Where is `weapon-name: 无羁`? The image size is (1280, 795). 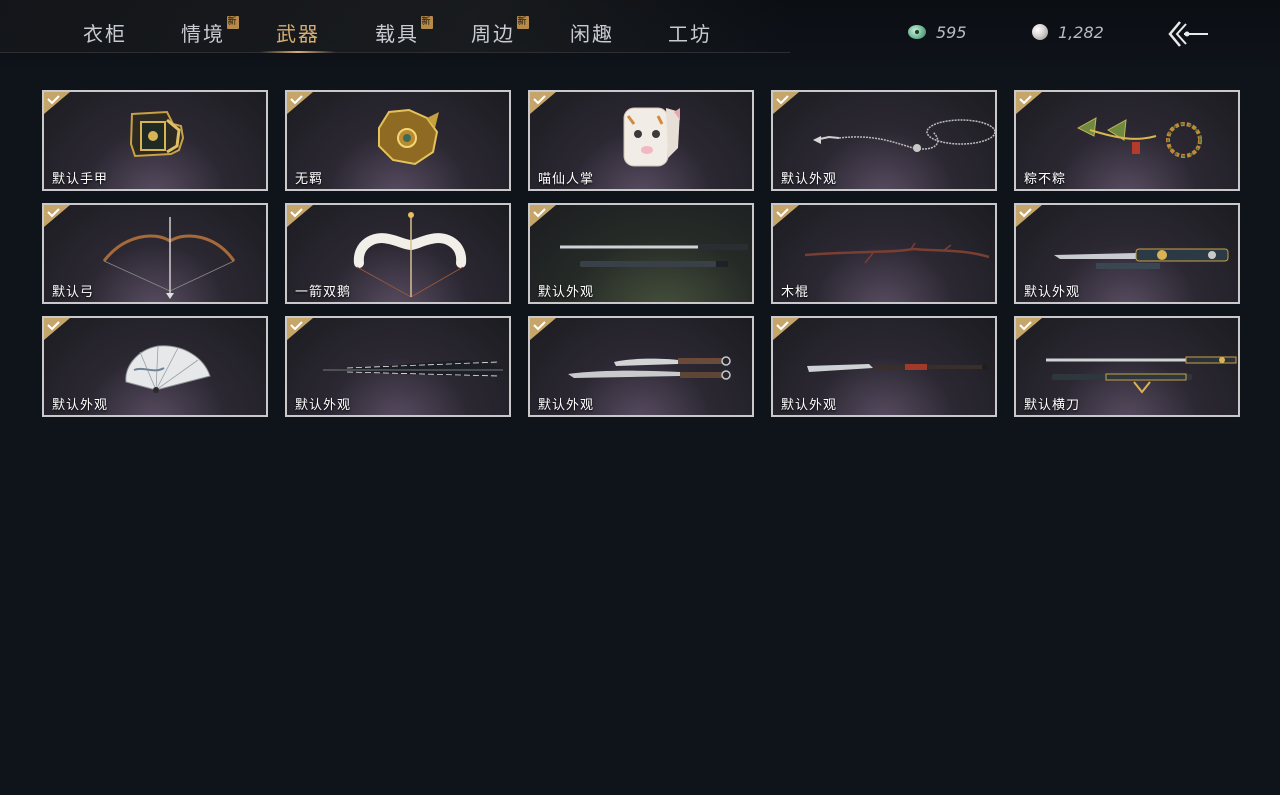
weapon-name: 无羁 is located at coordinates (309, 179).